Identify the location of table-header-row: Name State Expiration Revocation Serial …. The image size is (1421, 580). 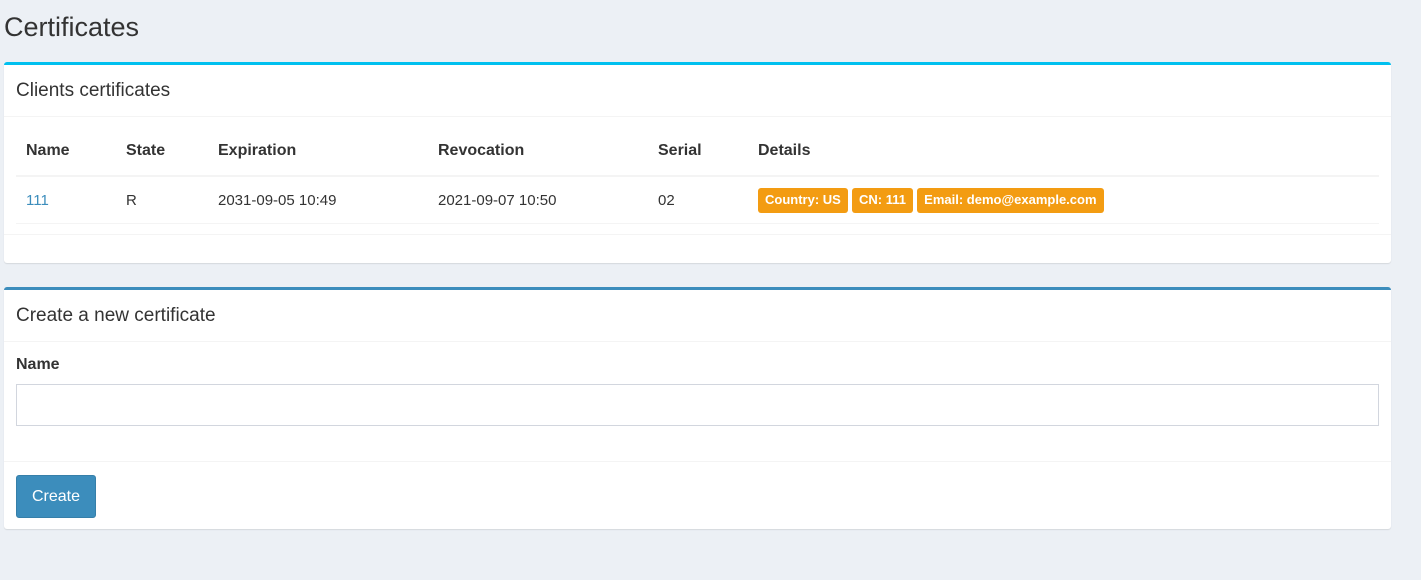
(697, 152).